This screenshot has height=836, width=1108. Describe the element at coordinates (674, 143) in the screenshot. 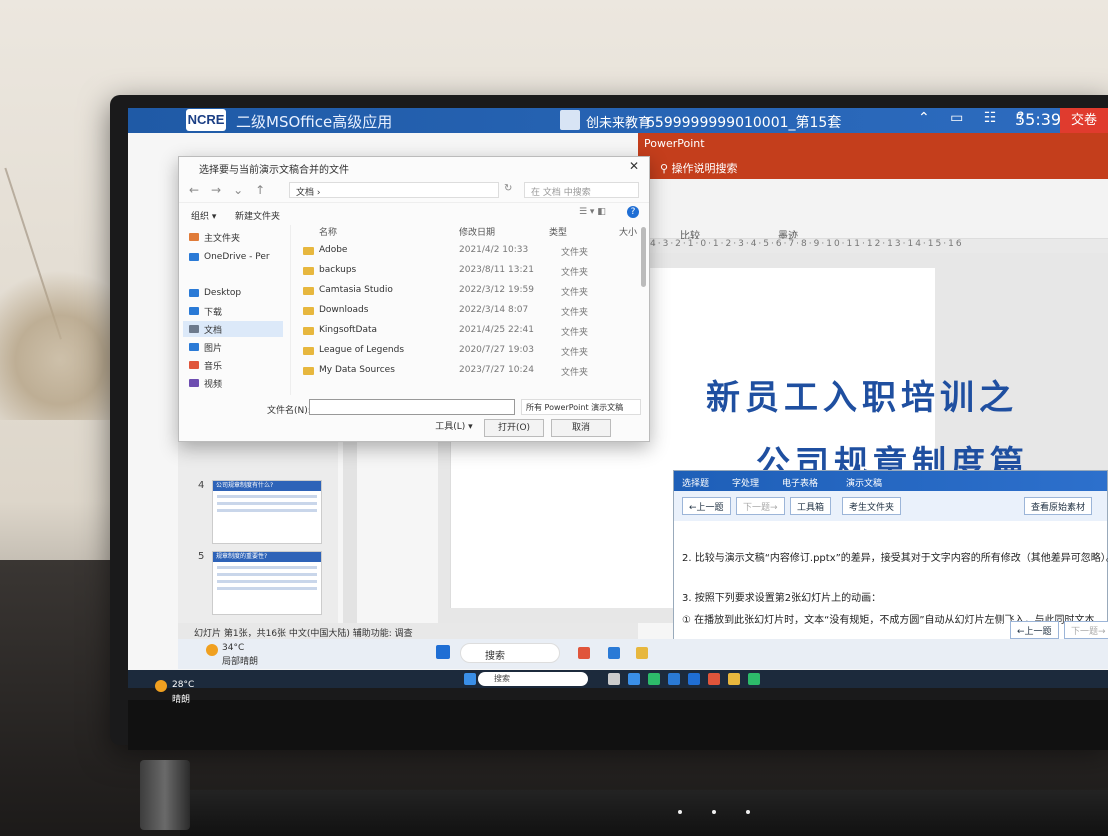

I see `ppt-window-title: PowerPoint` at that location.